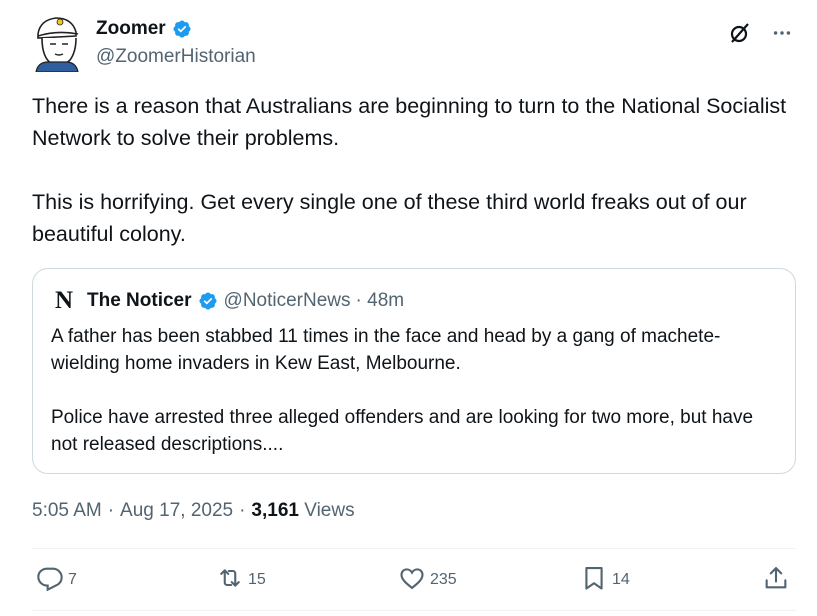 Image resolution: width=817 pixels, height=616 pixels. I want to click on grok-icon, so click(740, 33).